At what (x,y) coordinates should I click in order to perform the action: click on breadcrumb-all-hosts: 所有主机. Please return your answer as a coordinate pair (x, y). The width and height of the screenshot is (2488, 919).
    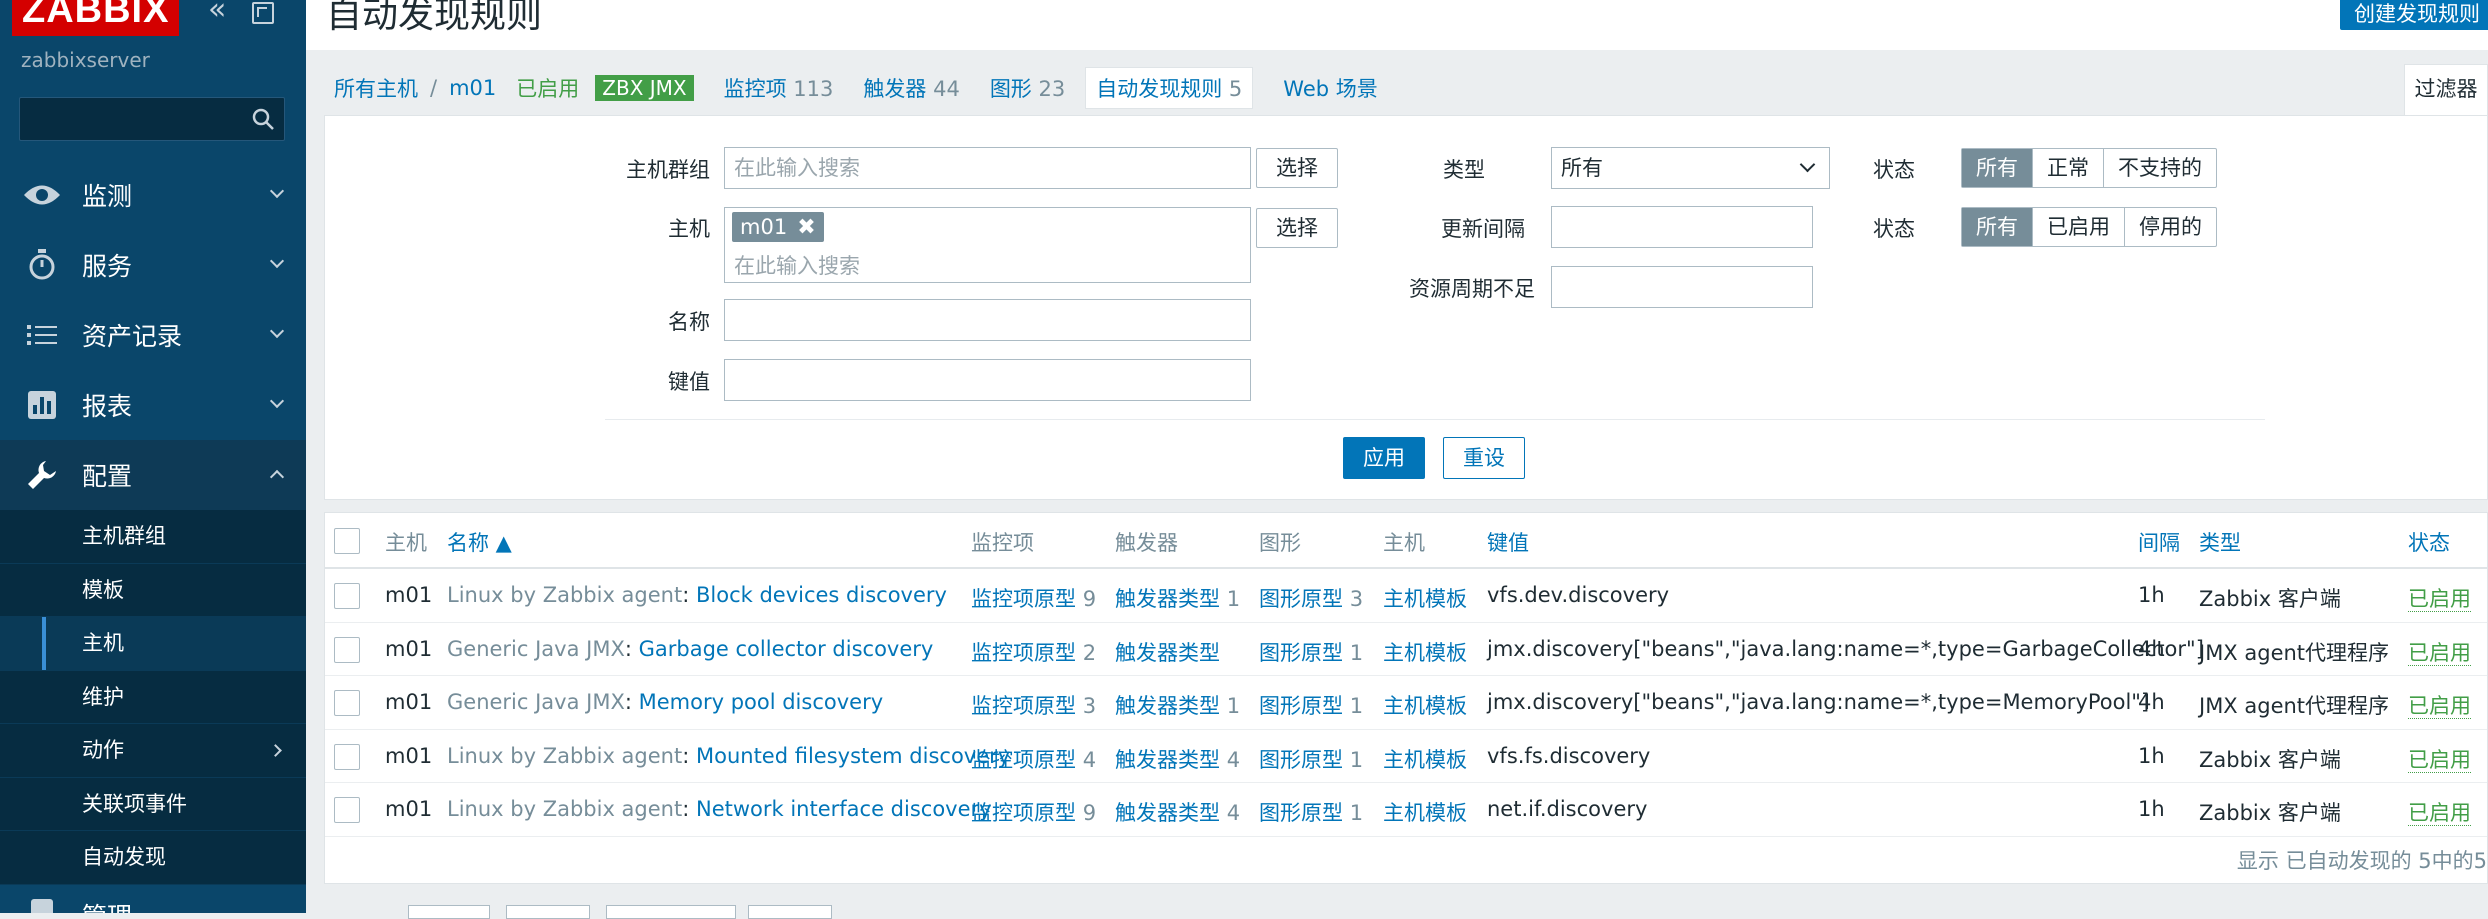
    Looking at the image, I should click on (376, 88).